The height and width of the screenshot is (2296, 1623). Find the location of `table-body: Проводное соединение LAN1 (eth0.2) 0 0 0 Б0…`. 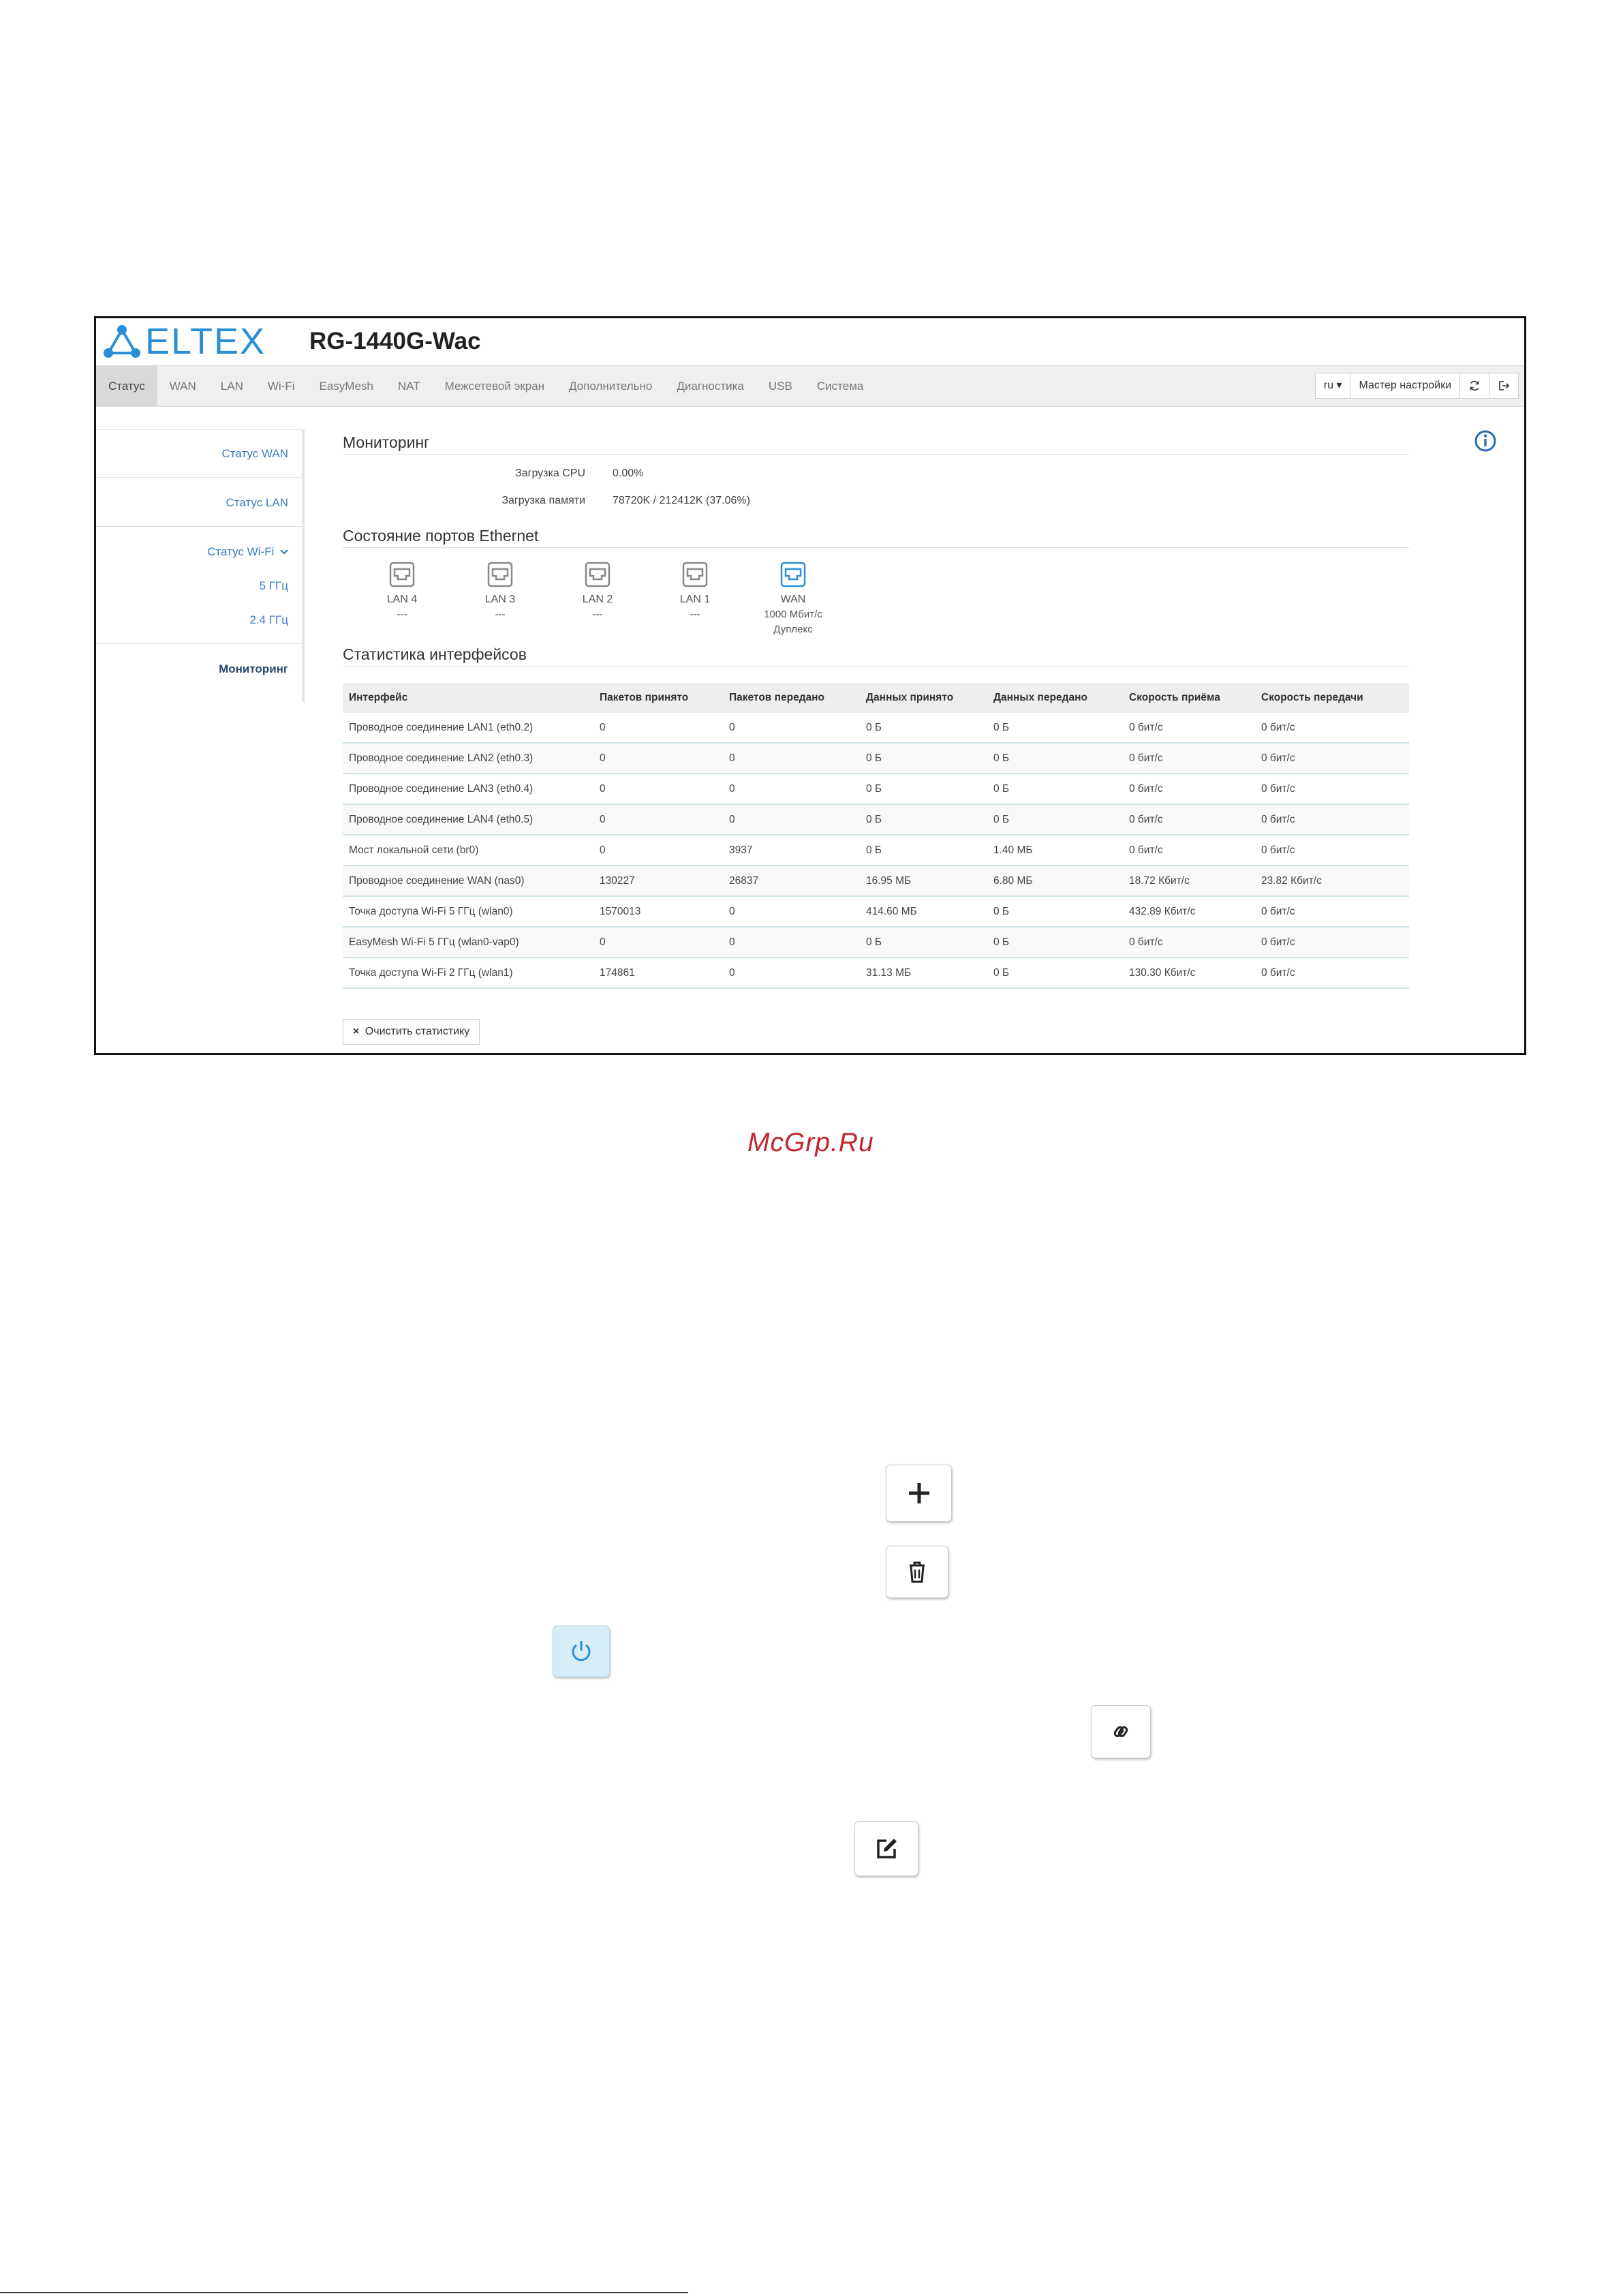

table-body: Проводное соединение LAN1 (eth0.2) 0 0 0 Б0… is located at coordinates (876, 851).